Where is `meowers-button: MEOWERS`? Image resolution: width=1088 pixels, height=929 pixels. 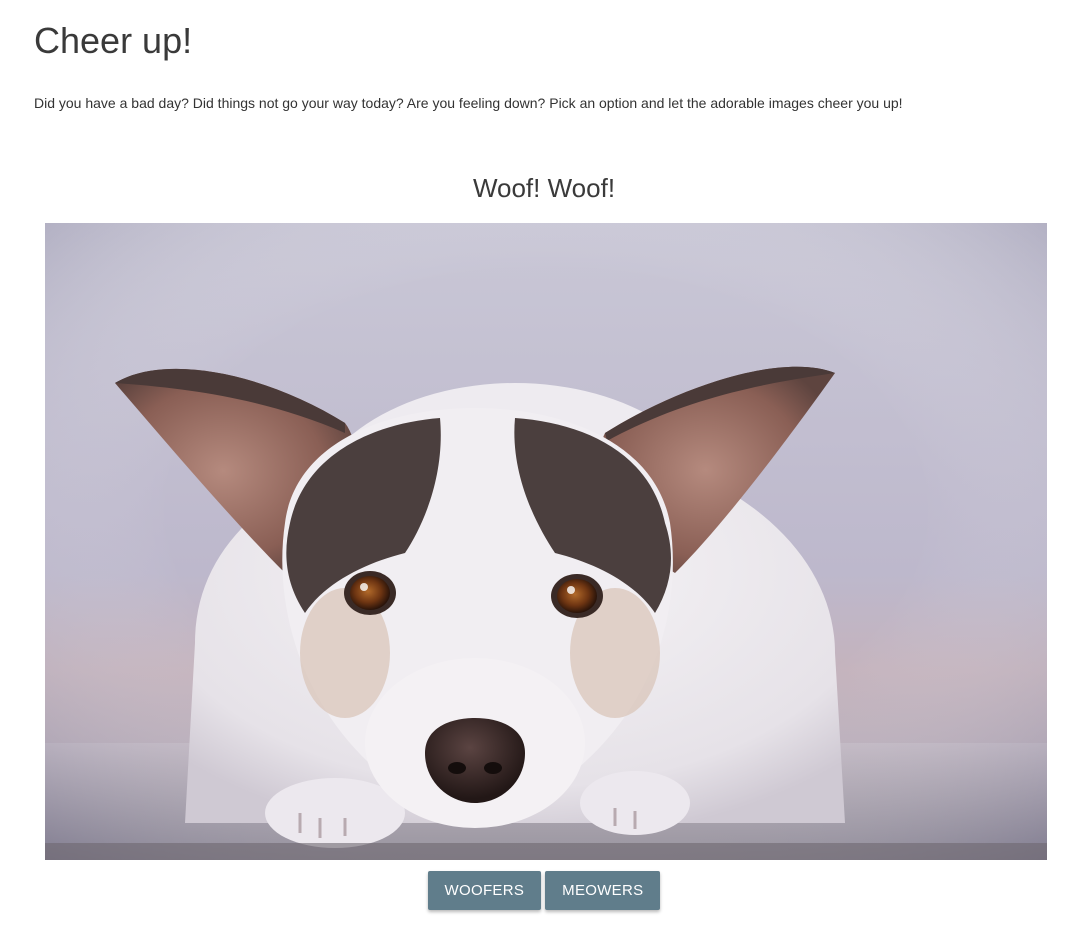 meowers-button: MEOWERS is located at coordinates (603, 890).